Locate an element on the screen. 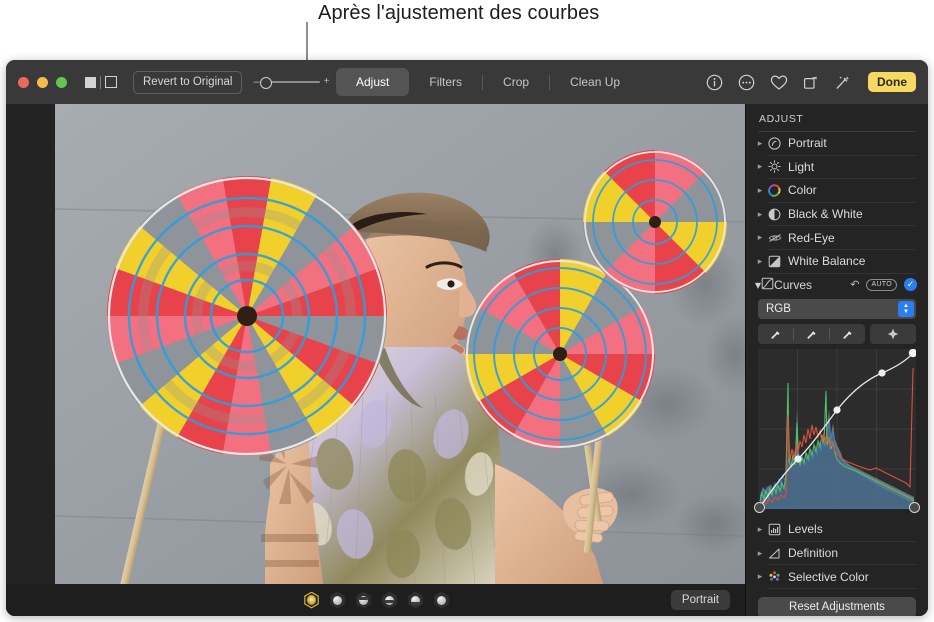  tab-filters: Filters is located at coordinates (445, 82).